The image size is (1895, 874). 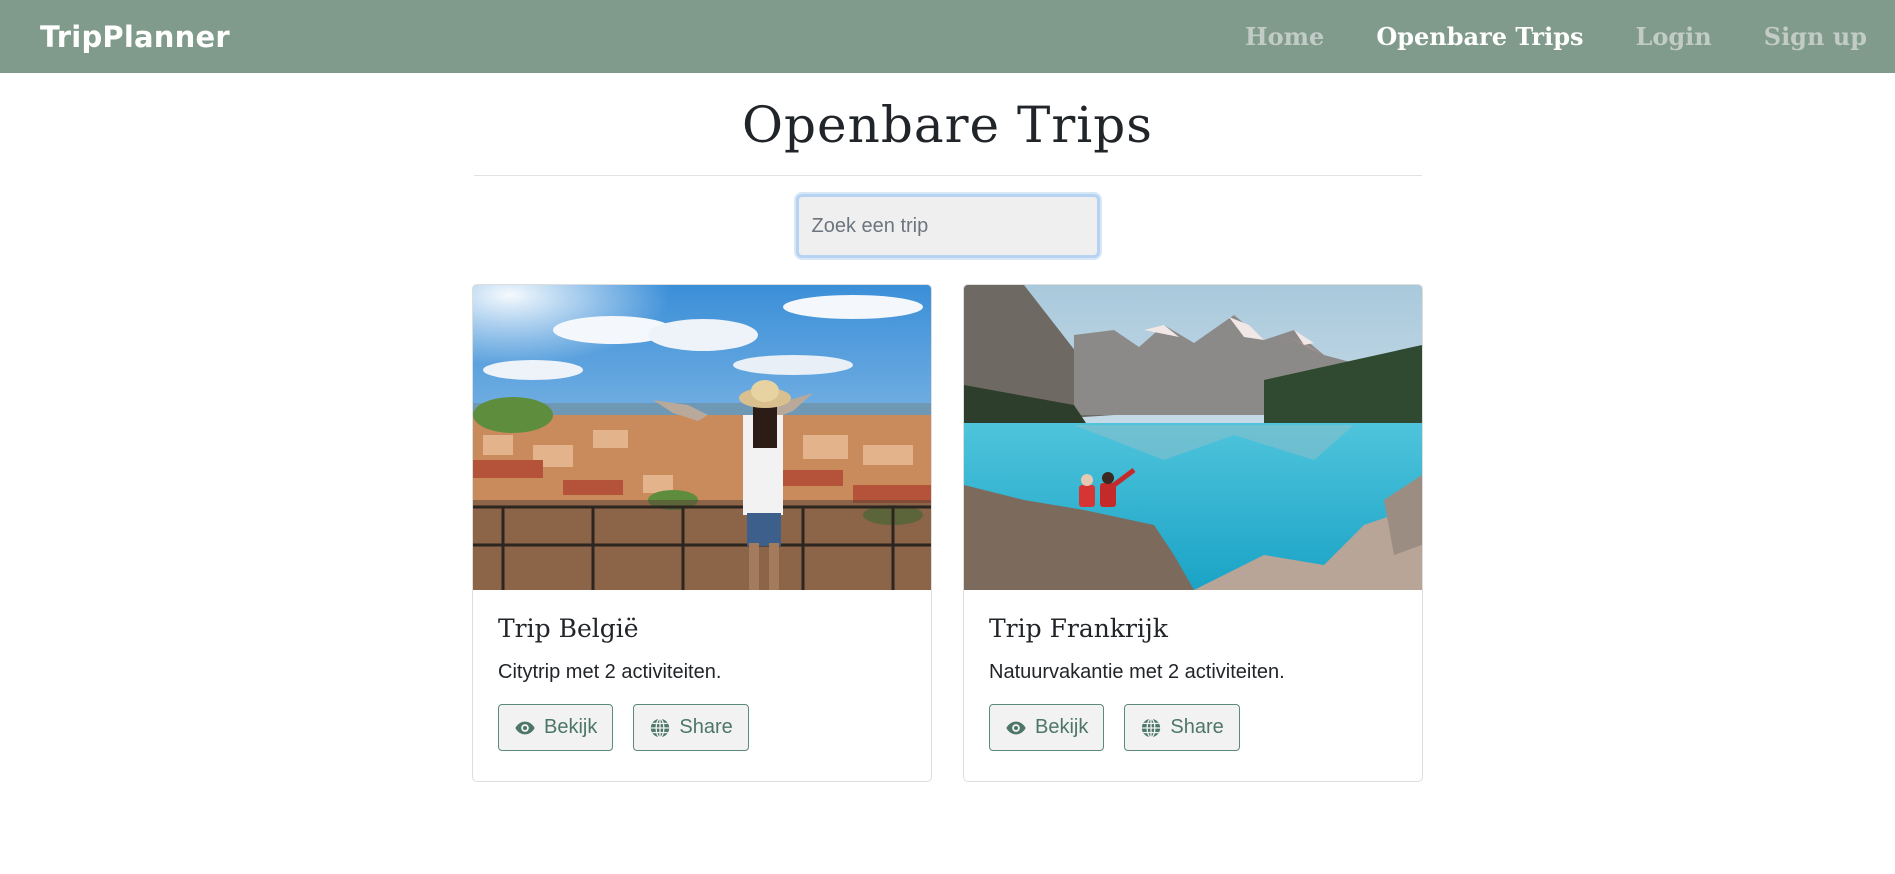 I want to click on trip-image-city, so click(x=702, y=437).